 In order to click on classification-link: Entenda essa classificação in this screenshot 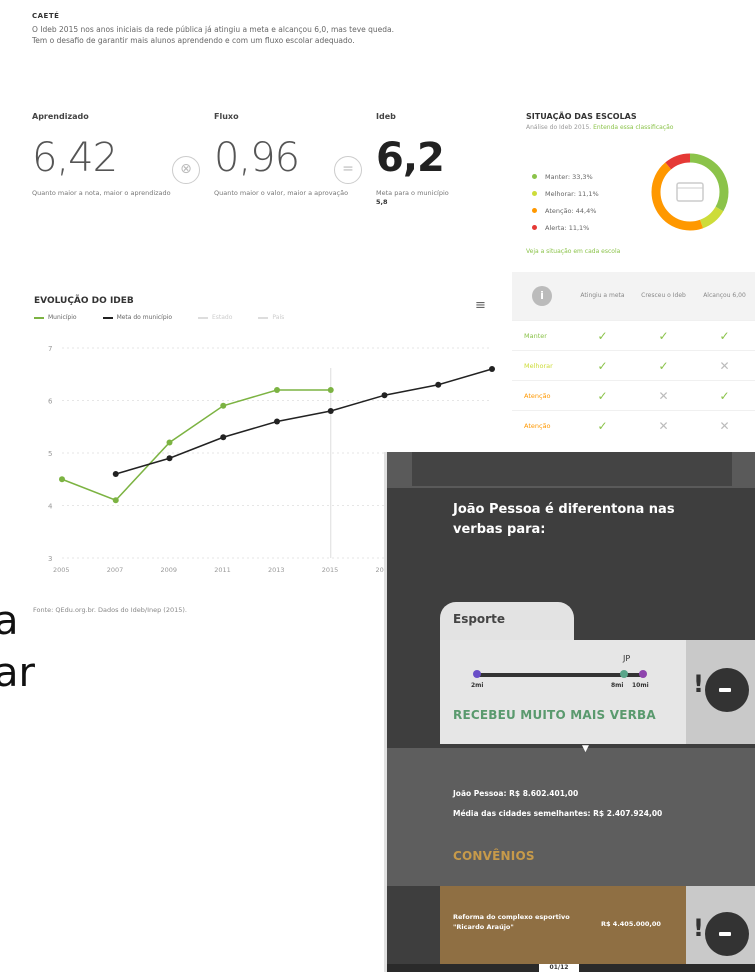, I will do `click(633, 127)`.